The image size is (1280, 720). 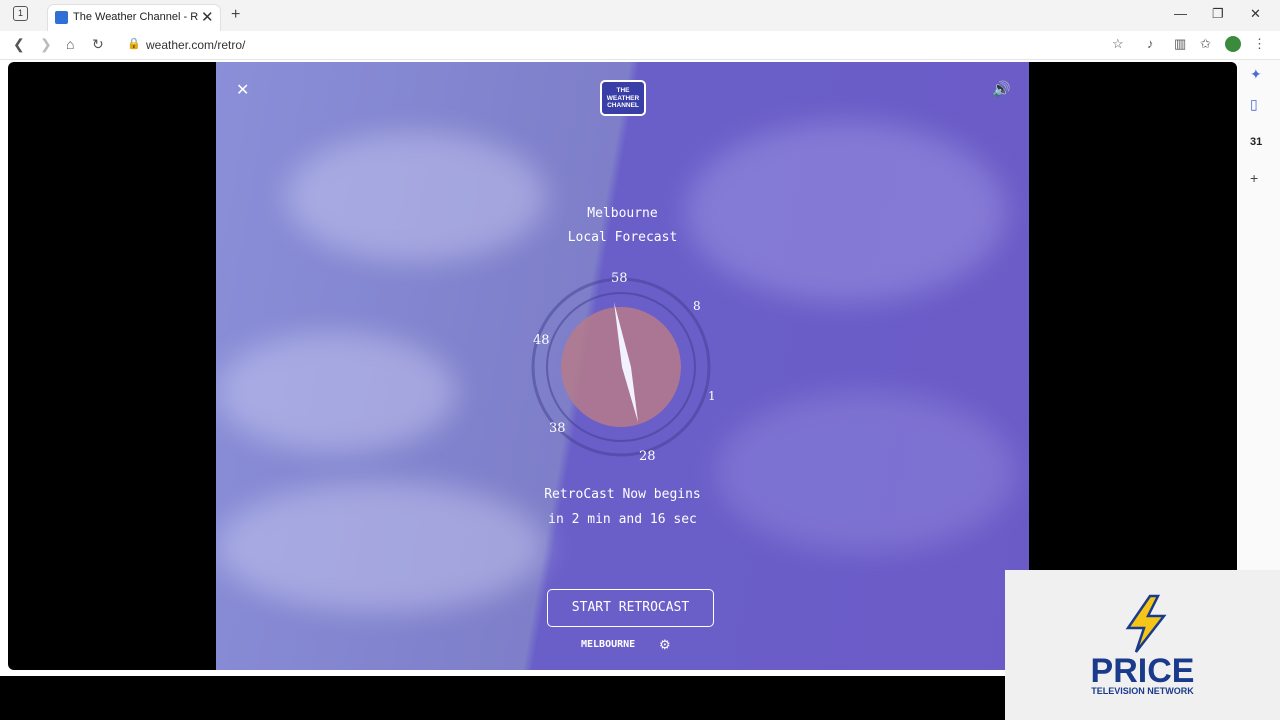 What do you see at coordinates (1180, 44) in the screenshot?
I see `split-screen-icon: ▥` at bounding box center [1180, 44].